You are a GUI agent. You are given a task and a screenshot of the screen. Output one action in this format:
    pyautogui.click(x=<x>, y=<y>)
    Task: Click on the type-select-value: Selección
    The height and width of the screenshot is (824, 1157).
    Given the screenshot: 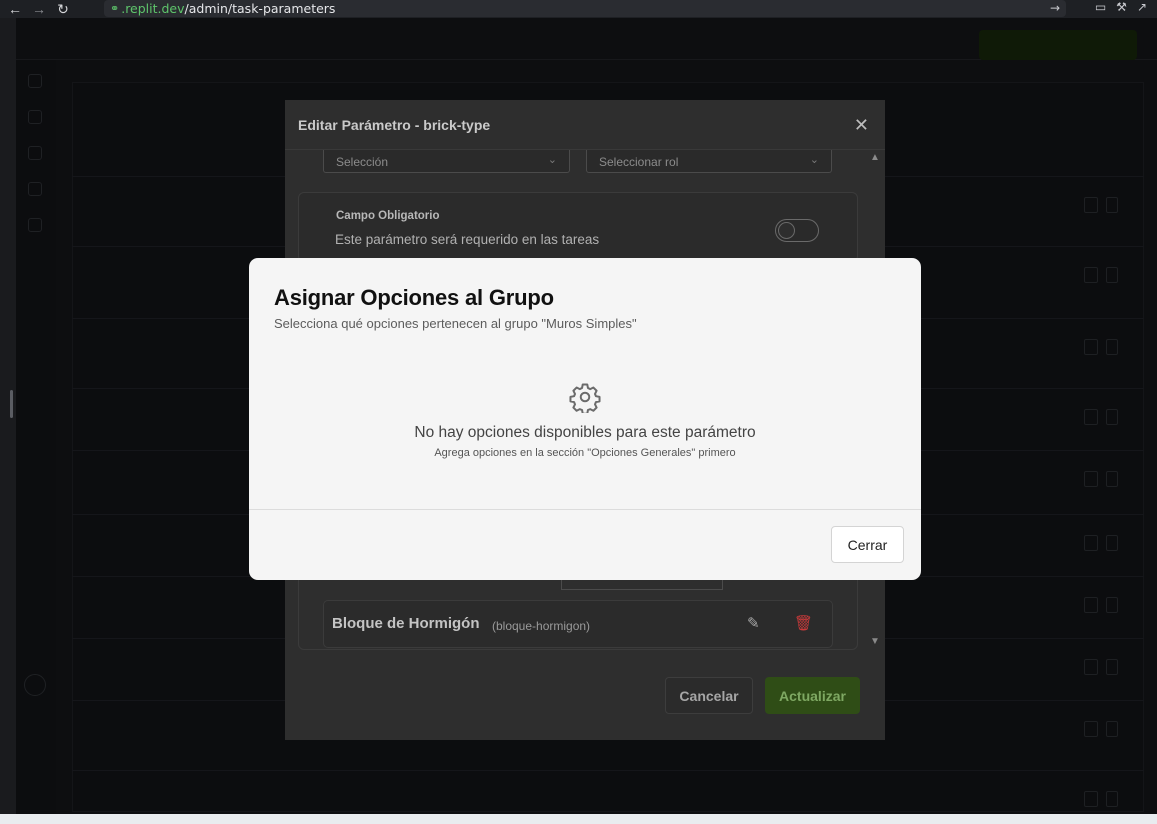 What is the action you would take?
    pyautogui.click(x=362, y=162)
    